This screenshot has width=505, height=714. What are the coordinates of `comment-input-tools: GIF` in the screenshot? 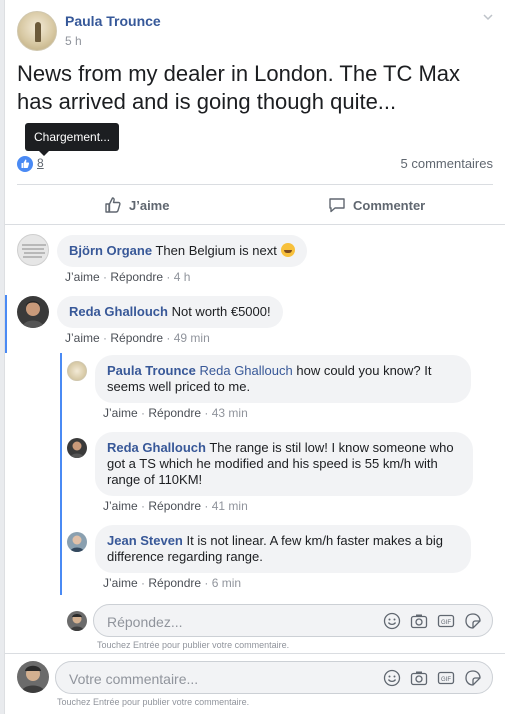 It's located at (432, 678).